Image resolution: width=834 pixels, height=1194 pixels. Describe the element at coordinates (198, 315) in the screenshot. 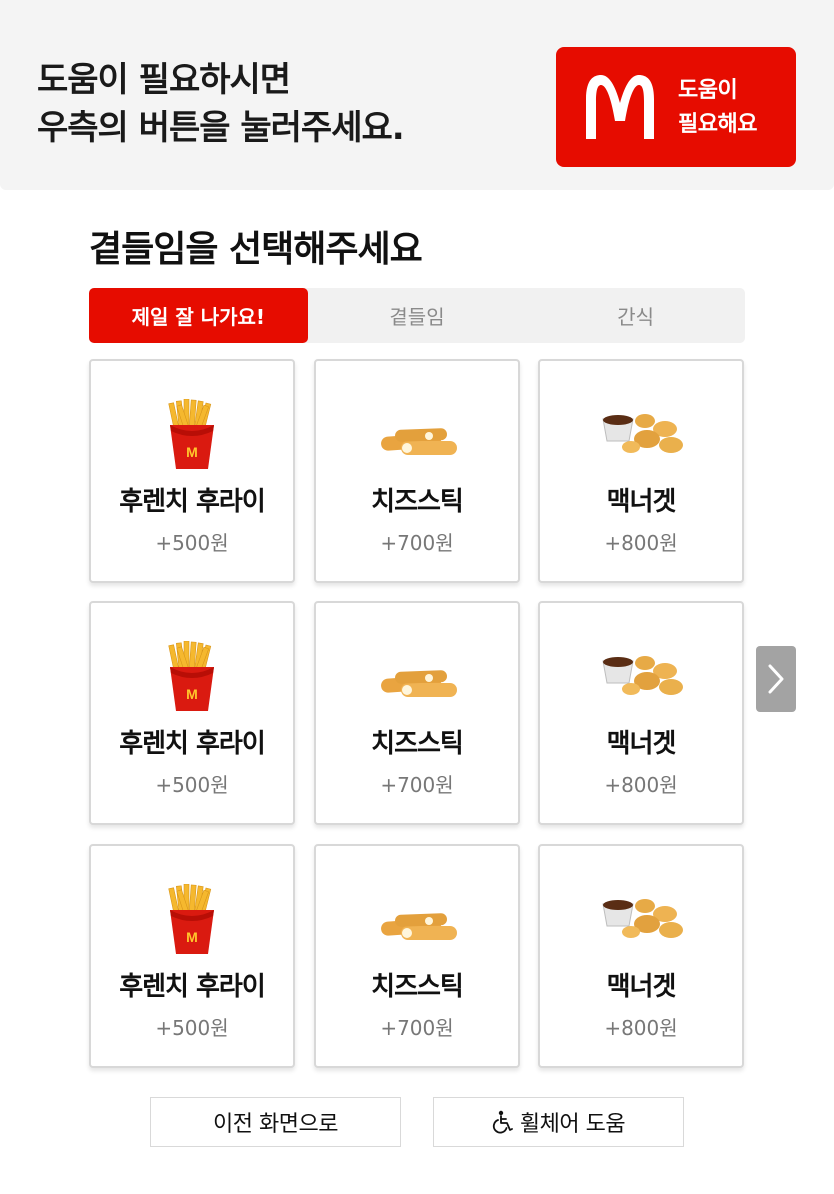

I see `tab-best: 제일 잘 나가요!` at that location.